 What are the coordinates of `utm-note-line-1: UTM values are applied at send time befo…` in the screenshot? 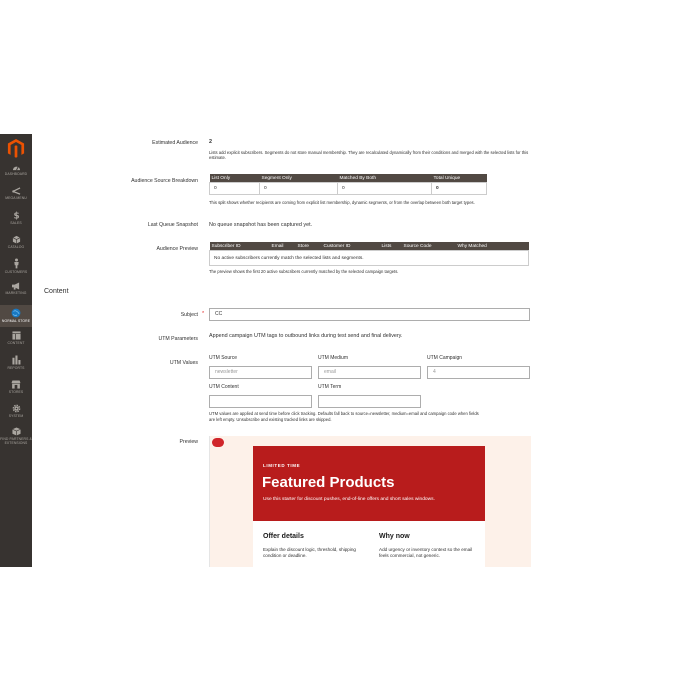 It's located at (344, 413).